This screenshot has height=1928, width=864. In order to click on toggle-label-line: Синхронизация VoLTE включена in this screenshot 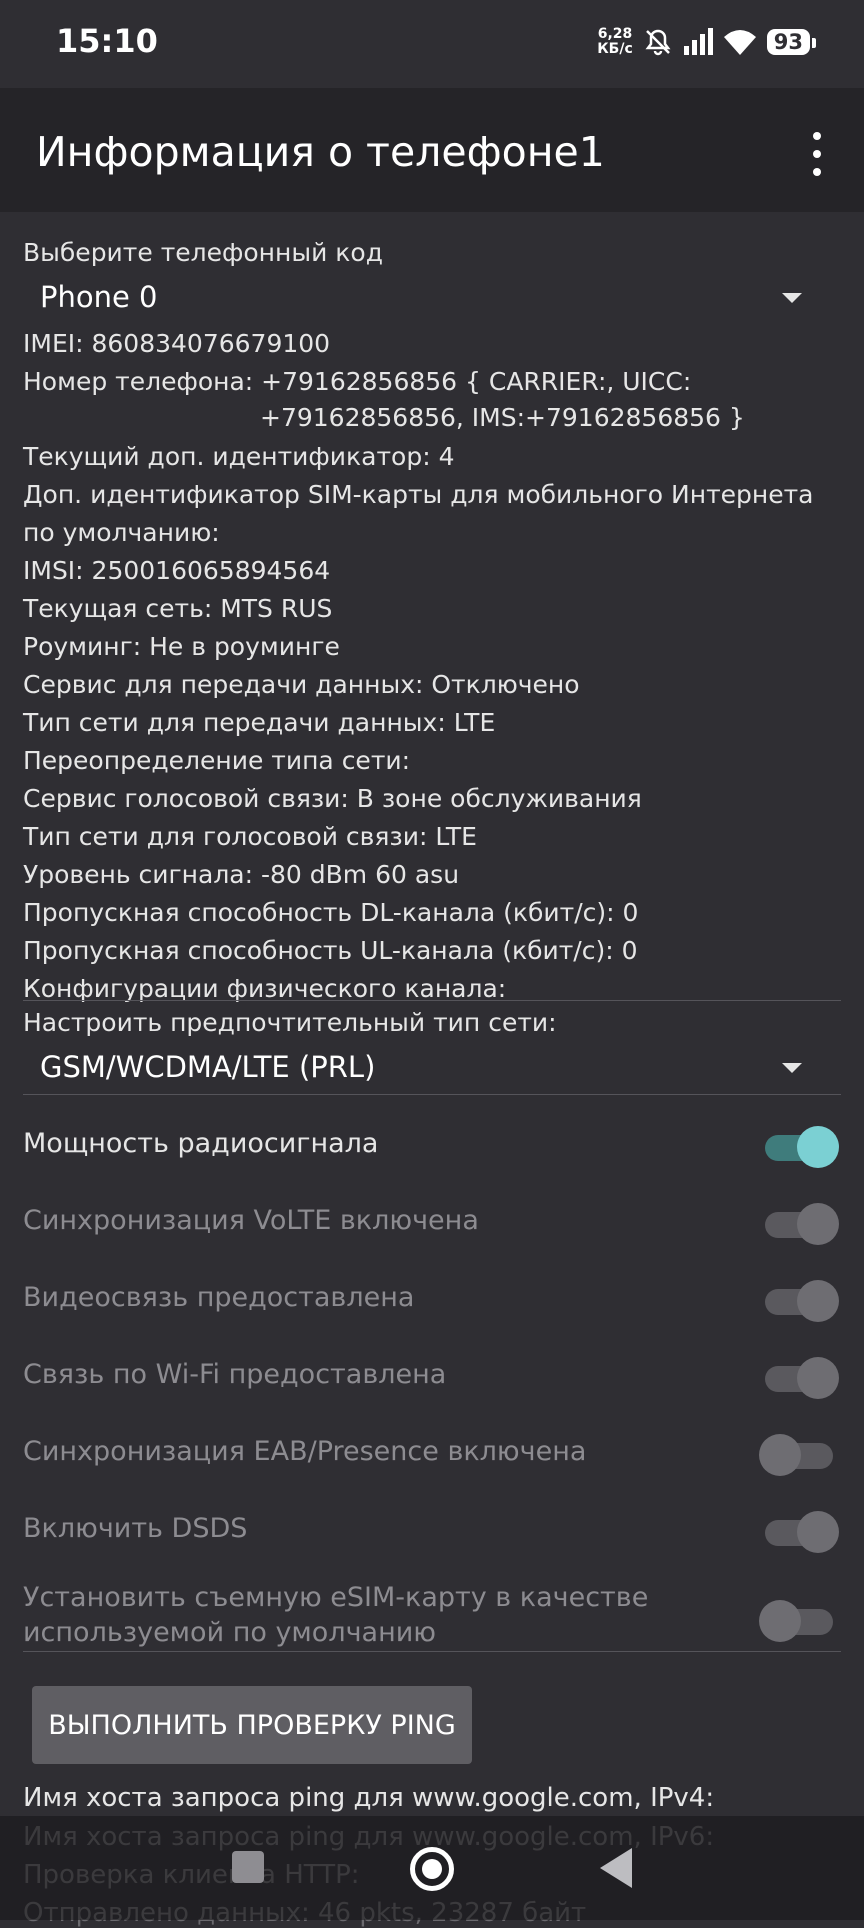, I will do `click(251, 1220)`.